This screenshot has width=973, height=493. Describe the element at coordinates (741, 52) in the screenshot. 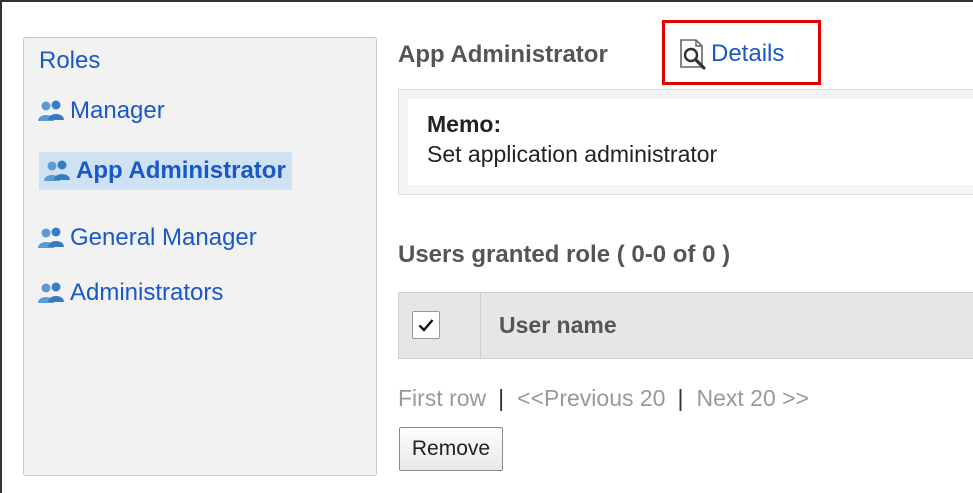

I see `highlight-box` at that location.